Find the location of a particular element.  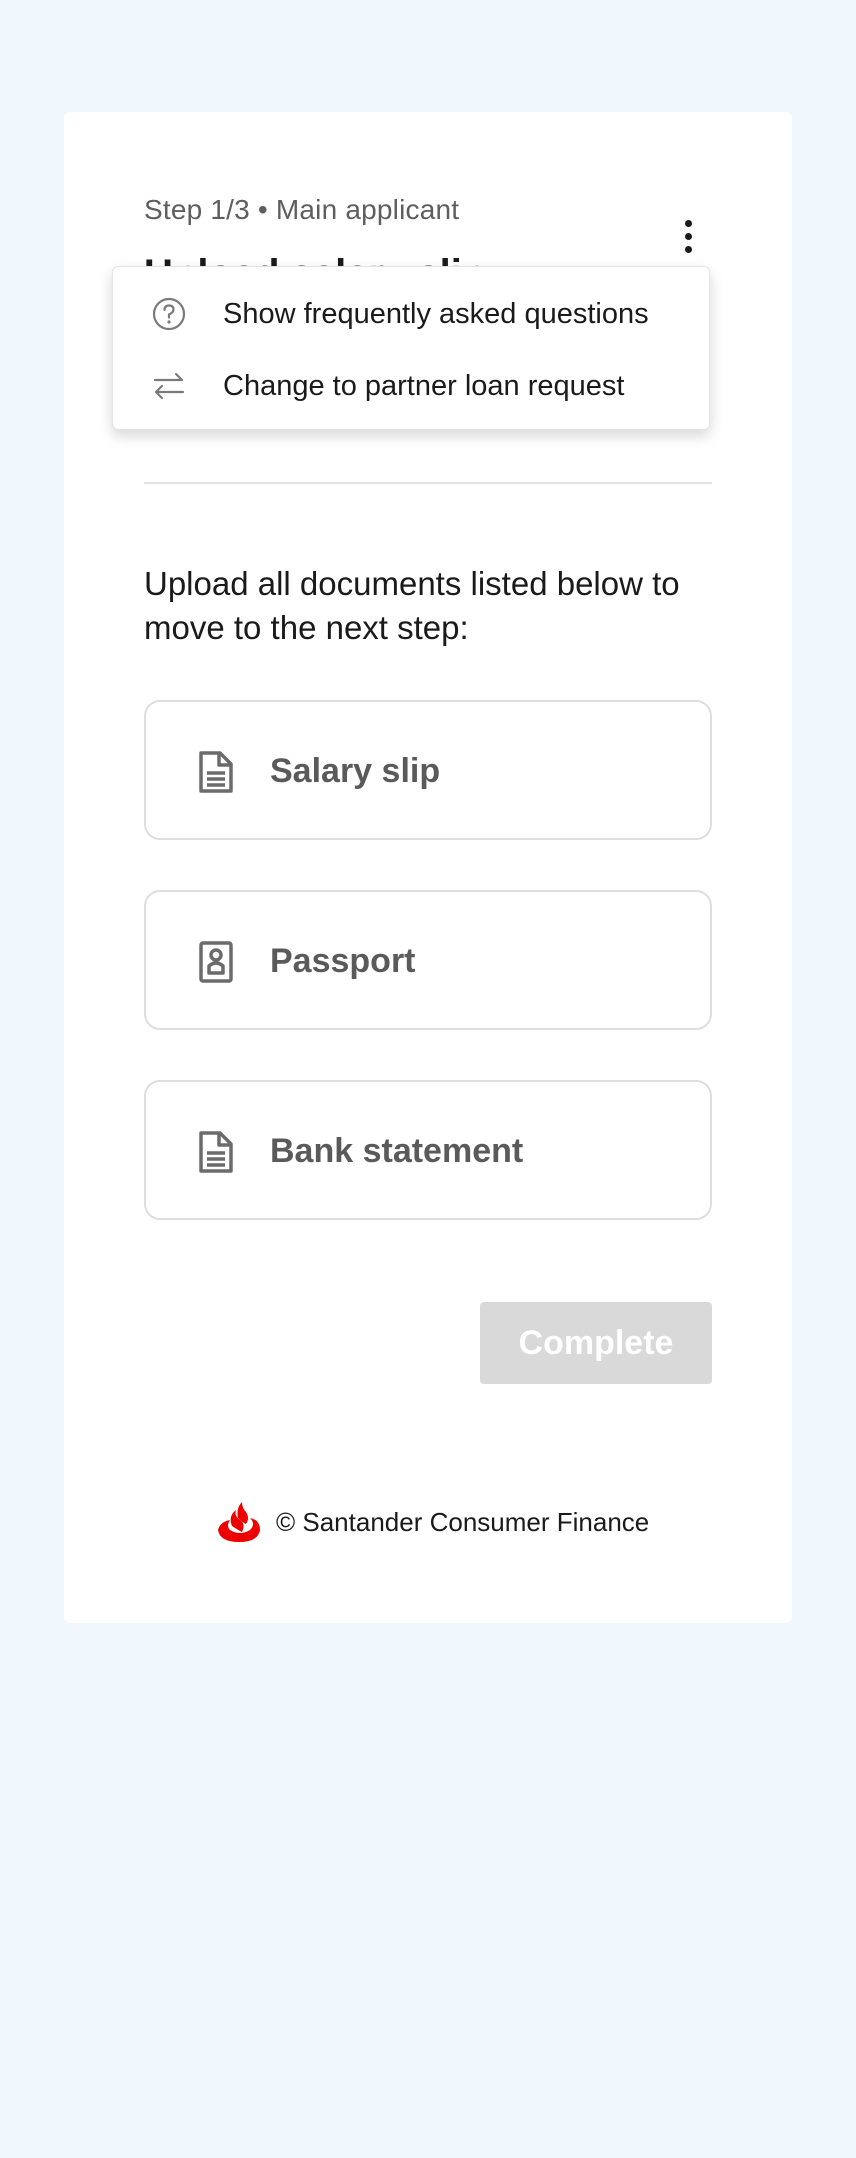

document-salary-slip: Salary slip is located at coordinates (428, 770).